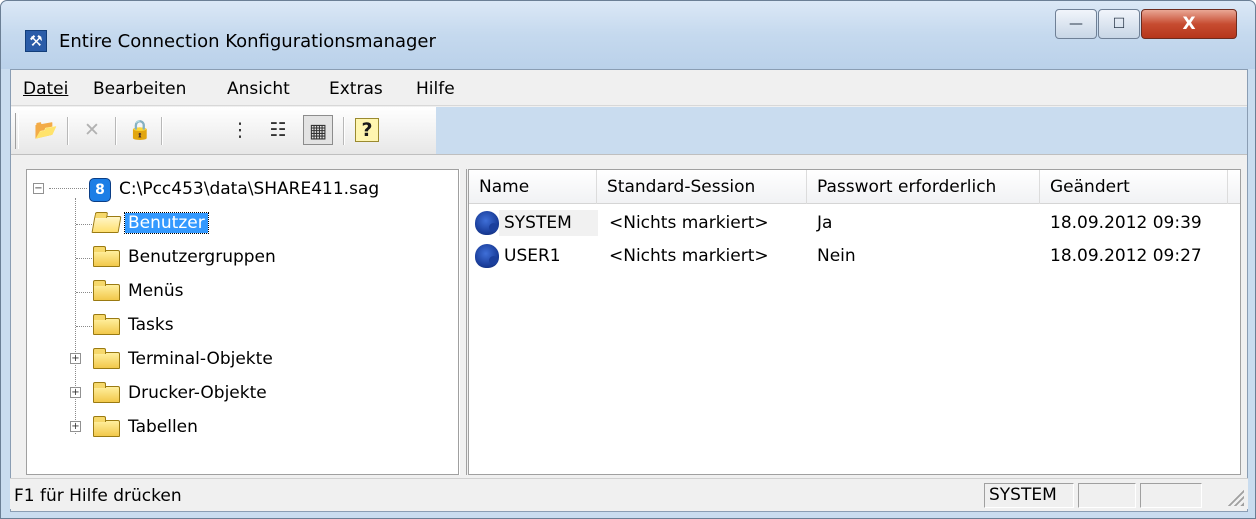 This screenshot has height=519, width=1256. What do you see at coordinates (1235, 497) in the screenshot?
I see `resize-grip` at bounding box center [1235, 497].